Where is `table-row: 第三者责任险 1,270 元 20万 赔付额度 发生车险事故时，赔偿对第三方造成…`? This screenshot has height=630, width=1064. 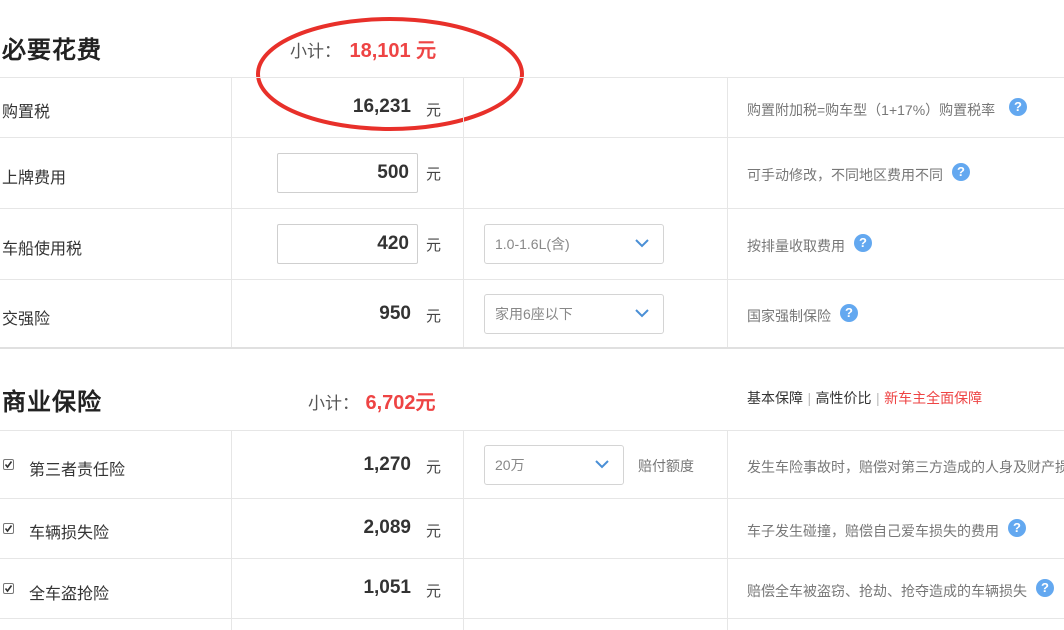
table-row: 第三者责任险 1,270 元 20万 赔付额度 发生车险事故时，赔偿对第三方造成… is located at coordinates (532, 464).